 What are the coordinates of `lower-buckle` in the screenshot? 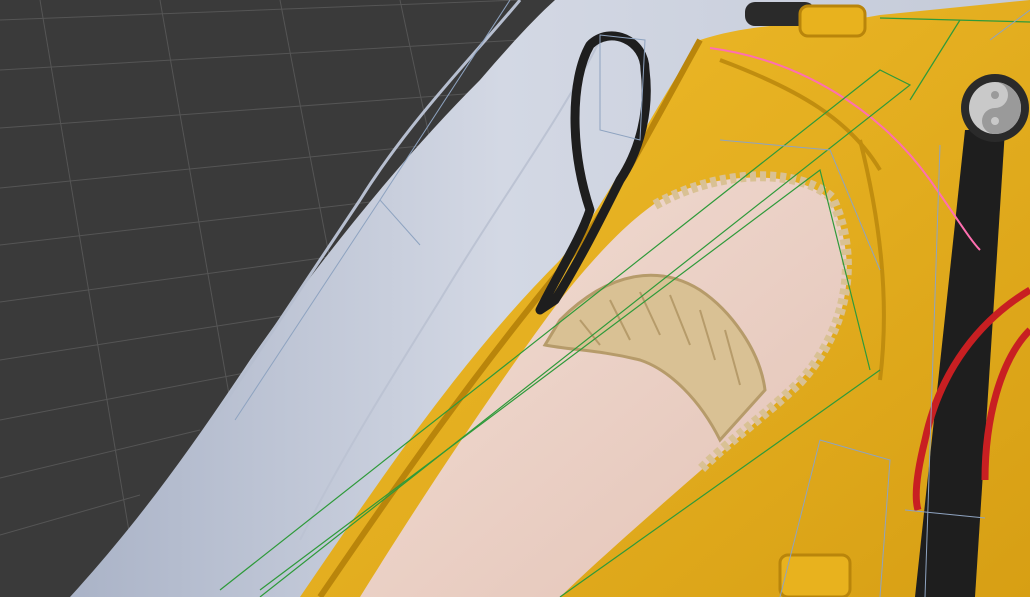 It's located at (815, 575).